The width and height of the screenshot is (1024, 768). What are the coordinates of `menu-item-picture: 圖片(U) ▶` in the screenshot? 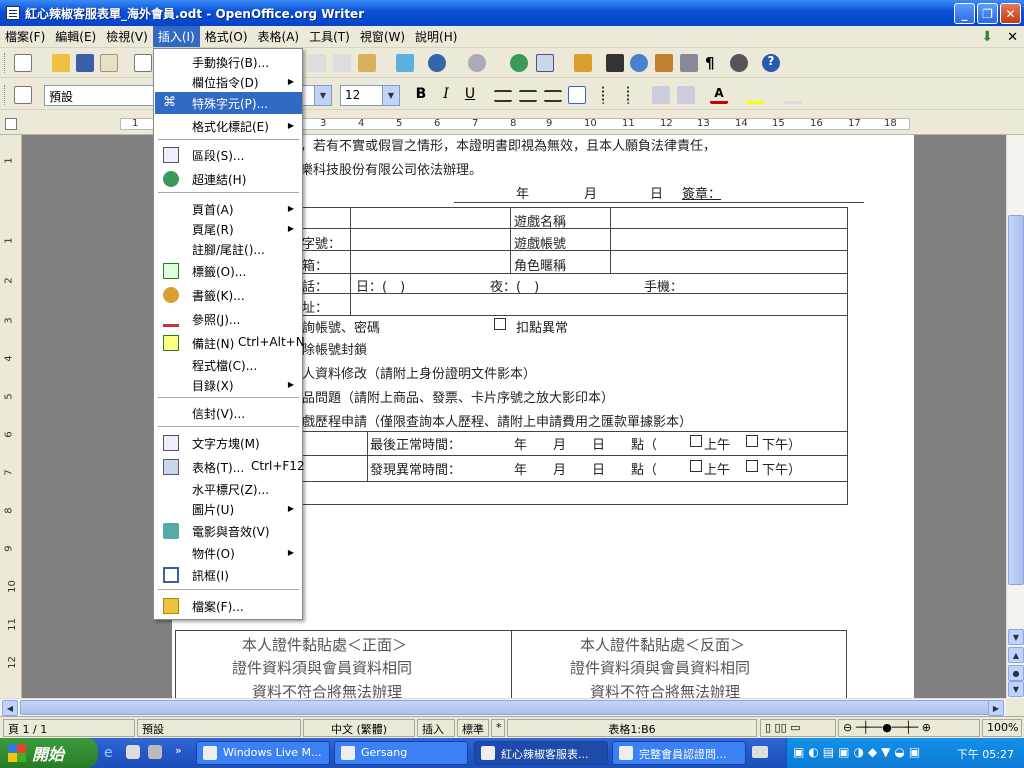 It's located at (228, 509).